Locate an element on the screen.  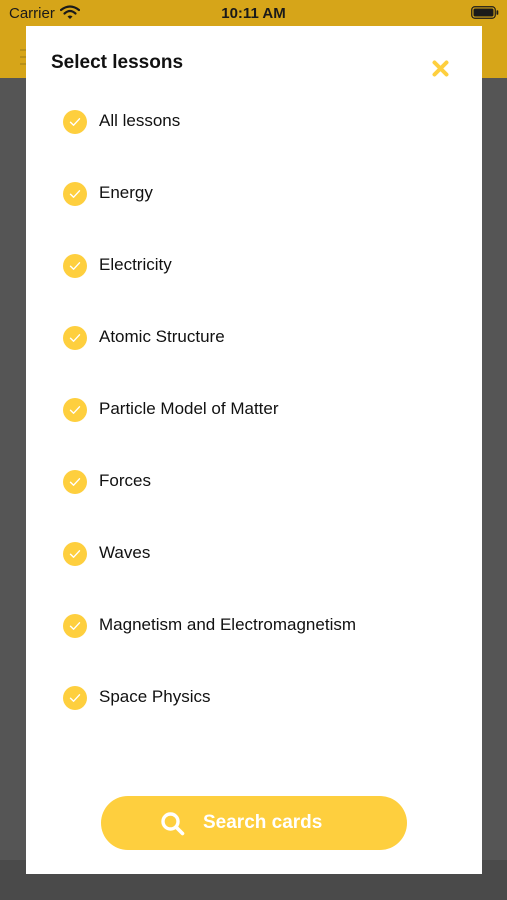
lesson-item-atomic-structure: Atomic Structure is located at coordinates (254, 338).